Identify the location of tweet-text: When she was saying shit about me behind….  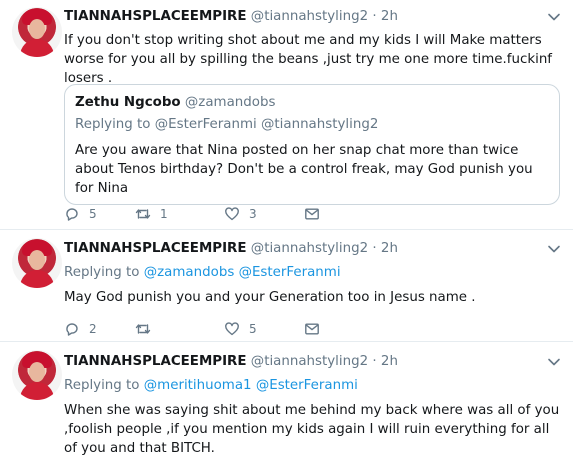
(312, 429).